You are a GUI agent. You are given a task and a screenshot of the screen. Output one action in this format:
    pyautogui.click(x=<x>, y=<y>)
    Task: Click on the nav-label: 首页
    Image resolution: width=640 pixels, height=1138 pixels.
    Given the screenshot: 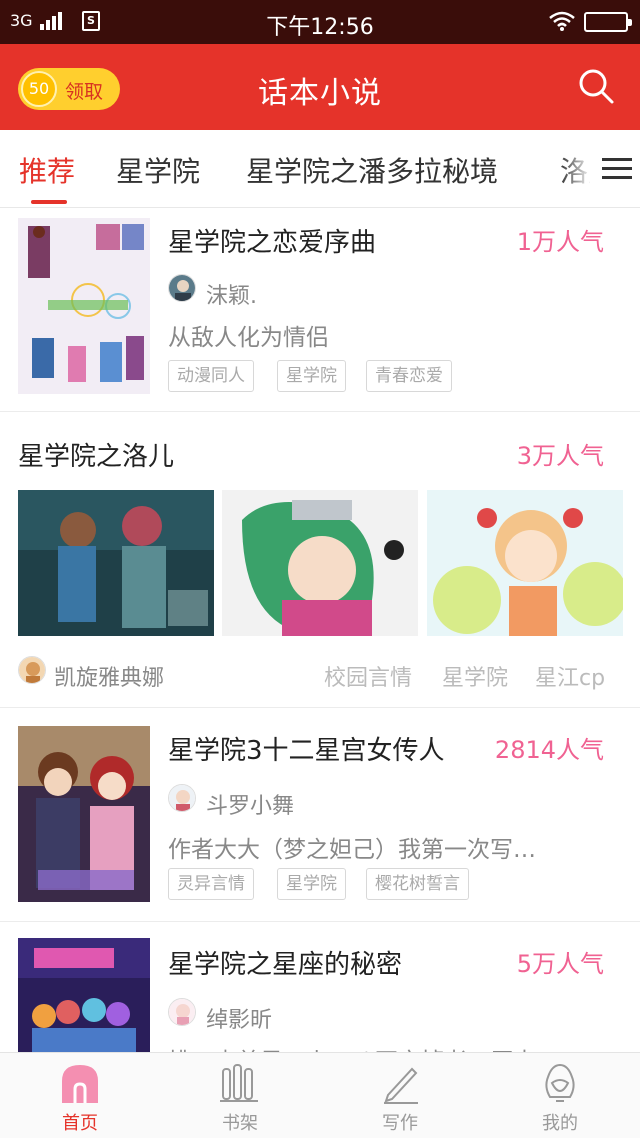 What is the action you would take?
    pyautogui.click(x=80, y=1123)
    